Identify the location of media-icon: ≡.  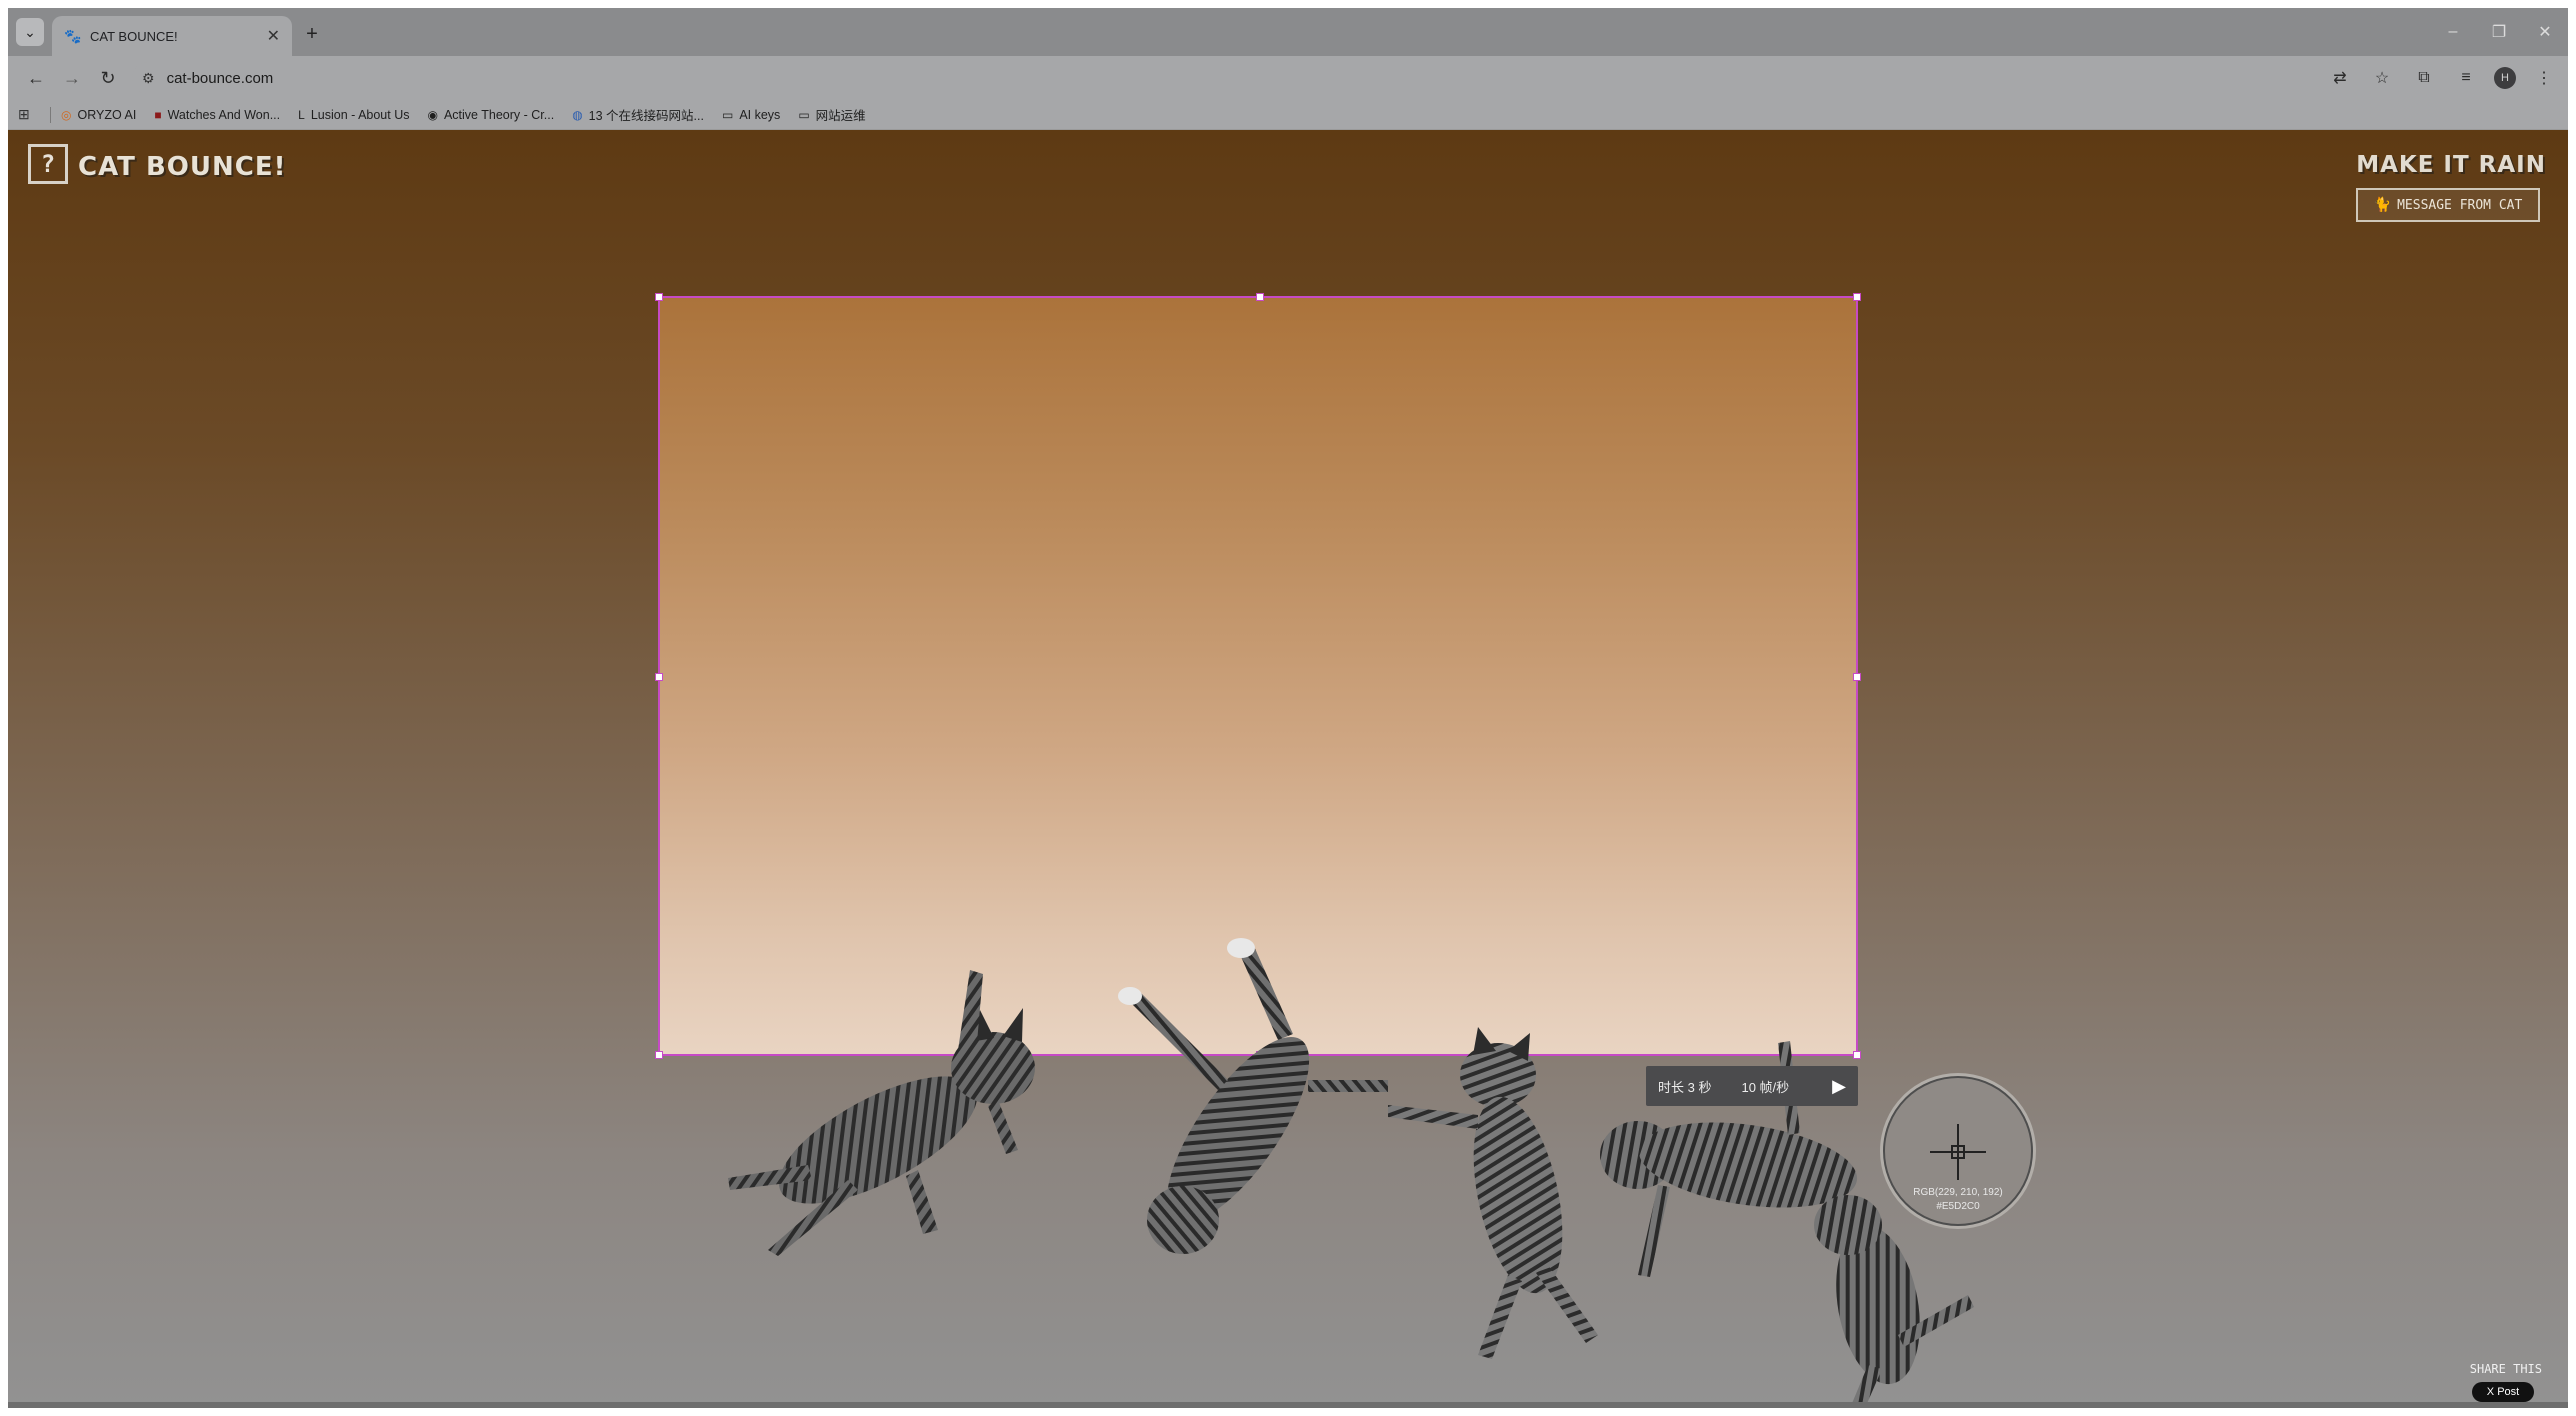
(2466, 78).